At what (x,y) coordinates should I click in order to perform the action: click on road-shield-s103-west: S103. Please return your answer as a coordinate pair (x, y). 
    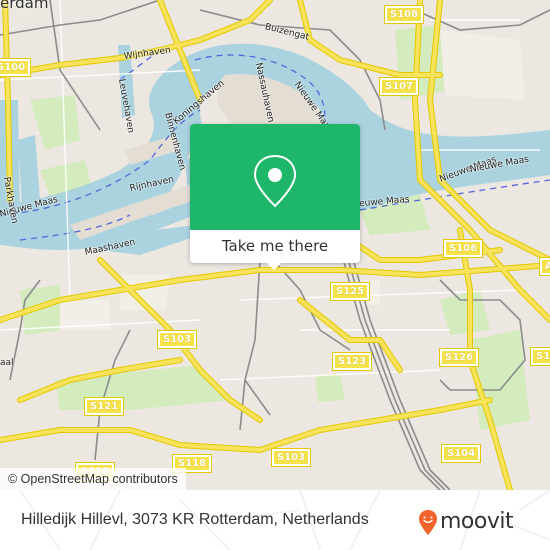
    Looking at the image, I should click on (177, 339).